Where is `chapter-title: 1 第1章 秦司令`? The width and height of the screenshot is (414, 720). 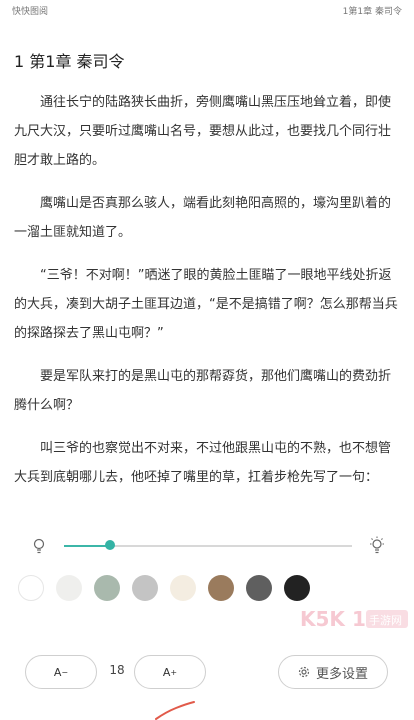 chapter-title: 1 第1章 秦司令 is located at coordinates (69, 61).